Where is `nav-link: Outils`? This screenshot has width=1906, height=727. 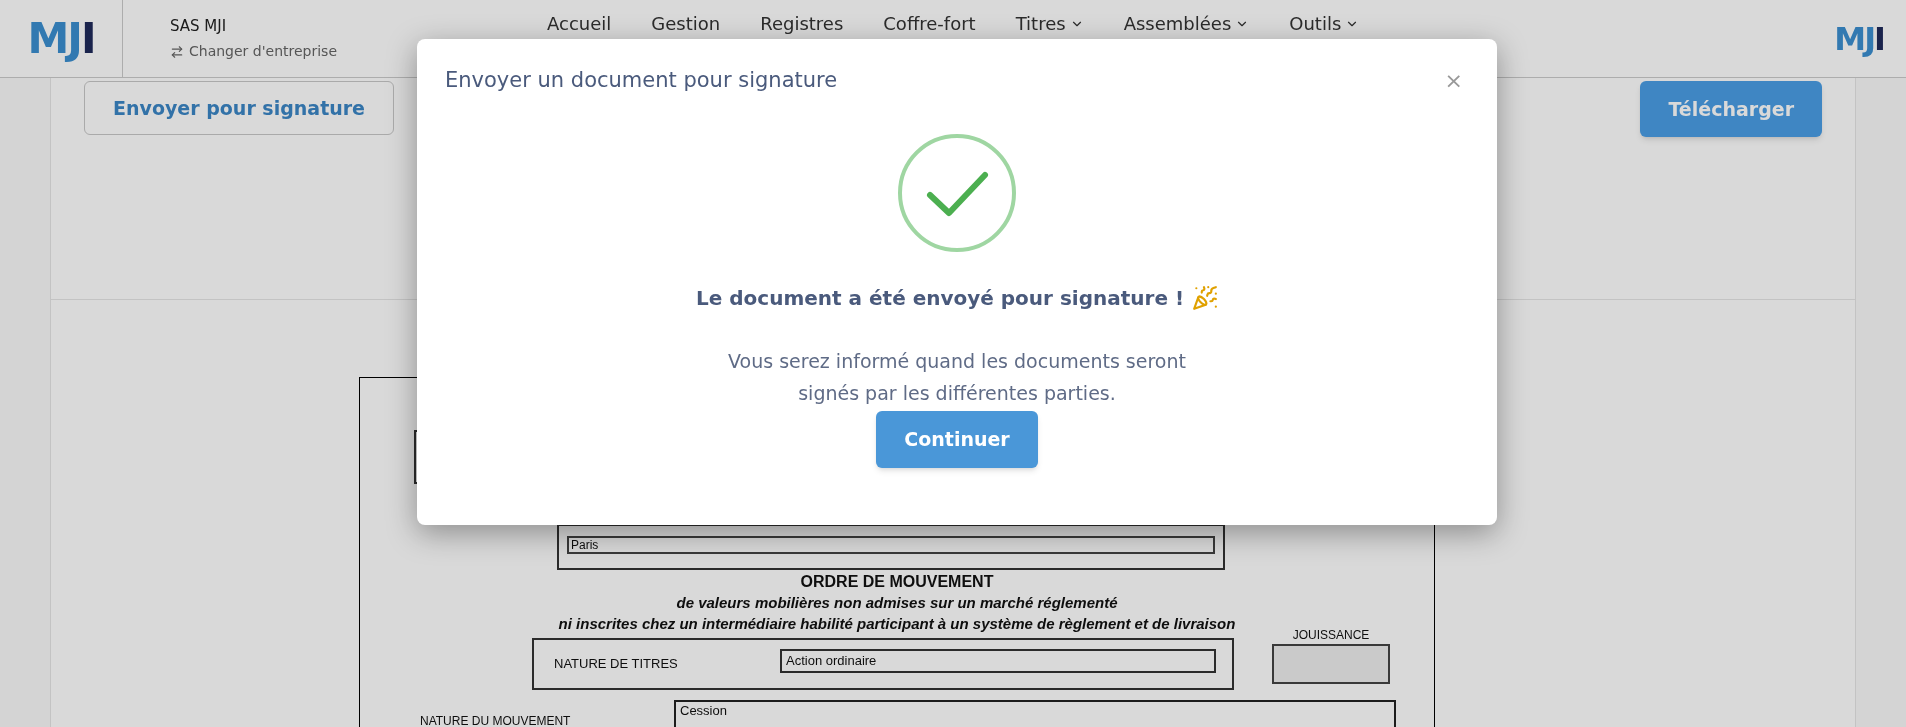
nav-link: Outils is located at coordinates (1324, 23).